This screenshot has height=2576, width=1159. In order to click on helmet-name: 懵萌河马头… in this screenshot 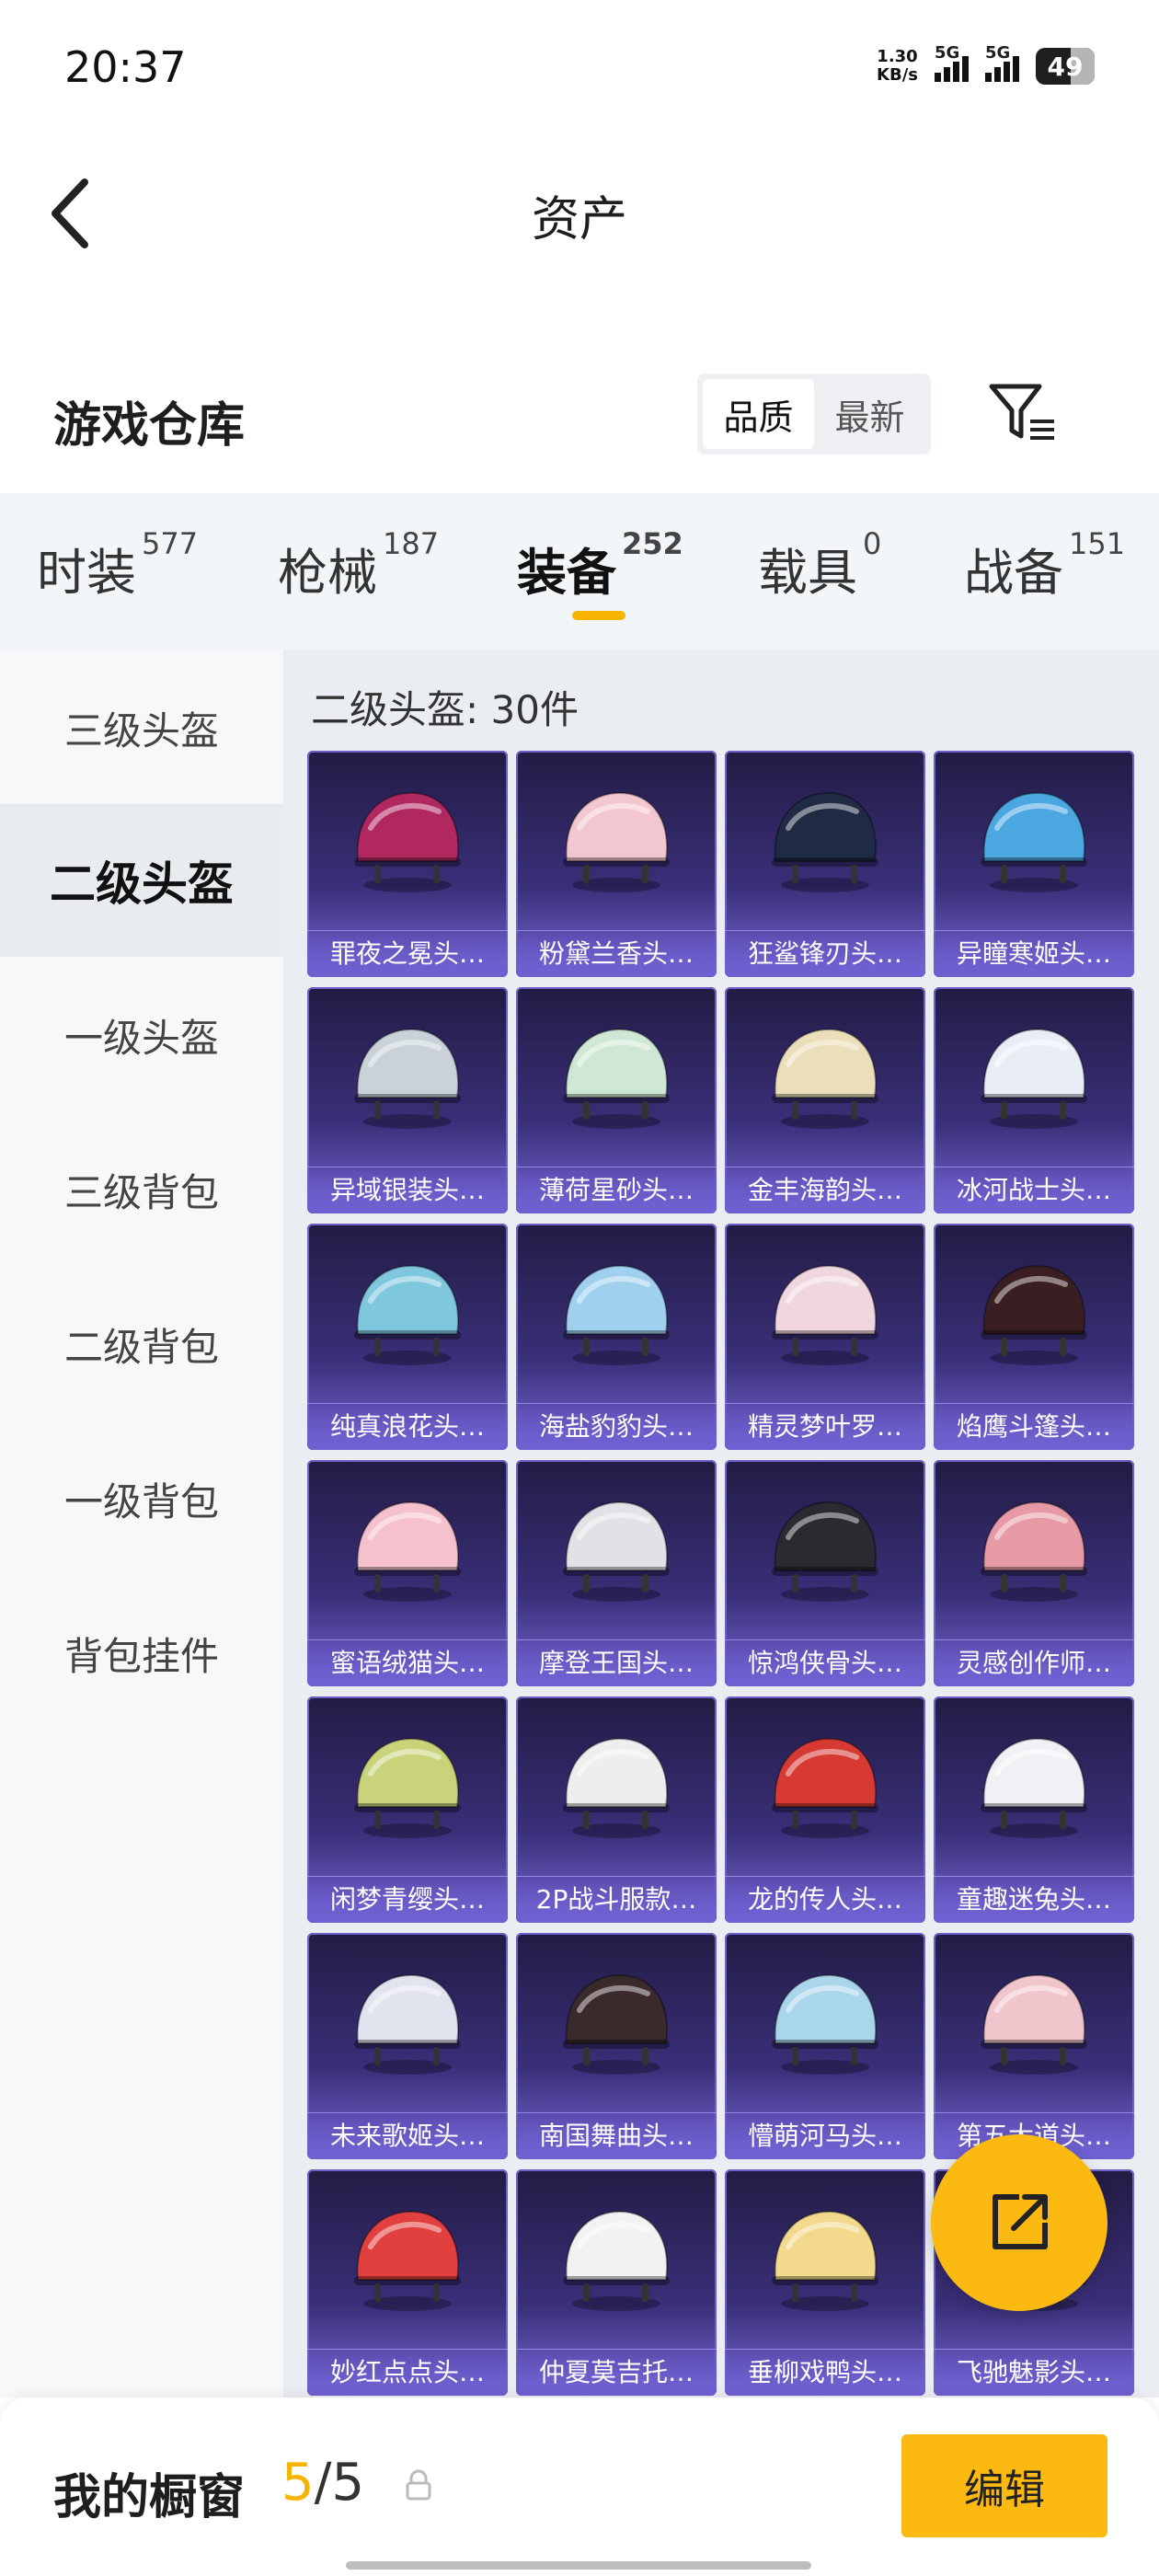, I will do `click(825, 2135)`.